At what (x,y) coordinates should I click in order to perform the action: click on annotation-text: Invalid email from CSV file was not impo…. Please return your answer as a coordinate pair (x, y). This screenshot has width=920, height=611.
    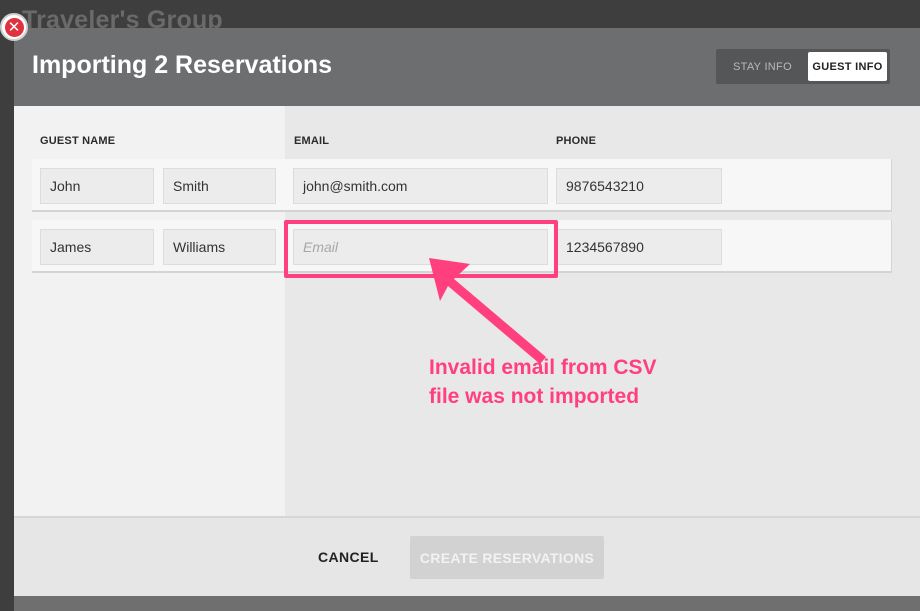
    Looking at the image, I should click on (543, 382).